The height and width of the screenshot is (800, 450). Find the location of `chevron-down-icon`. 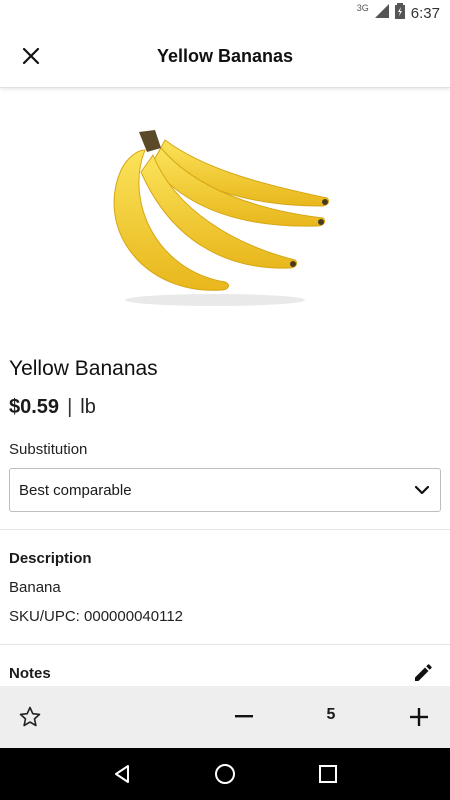

chevron-down-icon is located at coordinates (422, 490).